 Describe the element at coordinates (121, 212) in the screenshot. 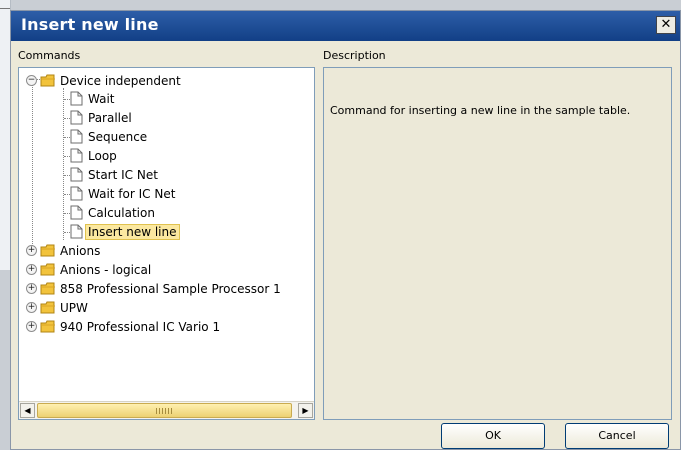

I see `tree-label: Calculation` at that location.